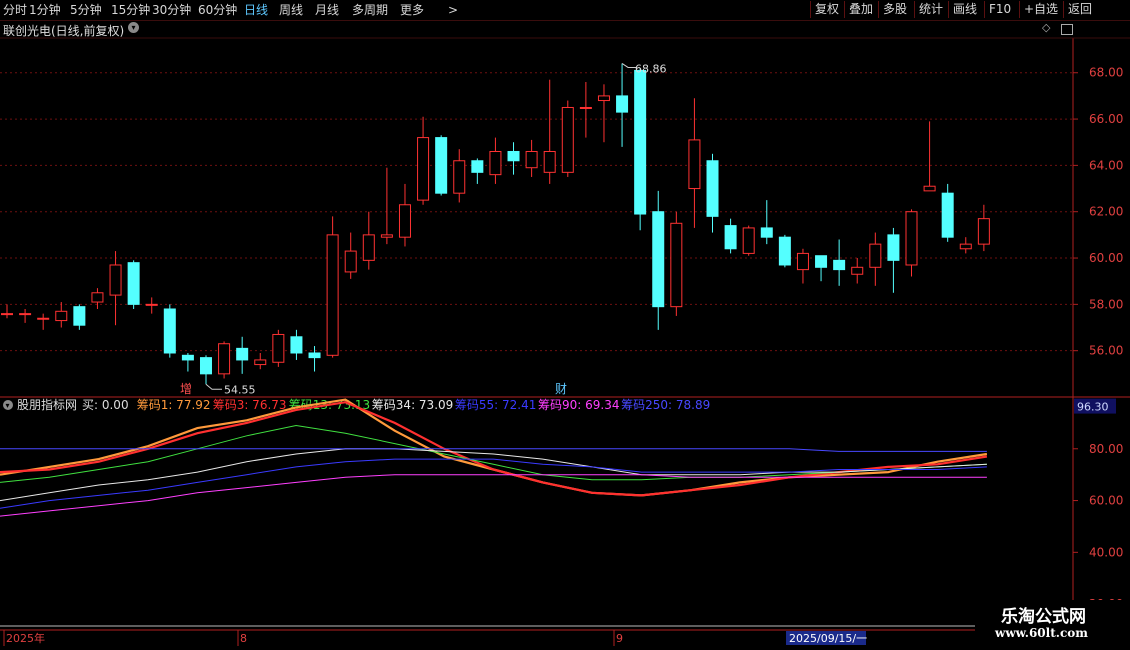 Image resolution: width=1130 pixels, height=650 pixels. What do you see at coordinates (1106, 552) in the screenshot?
I see `indicator-tick-label: 40.00` at bounding box center [1106, 552].